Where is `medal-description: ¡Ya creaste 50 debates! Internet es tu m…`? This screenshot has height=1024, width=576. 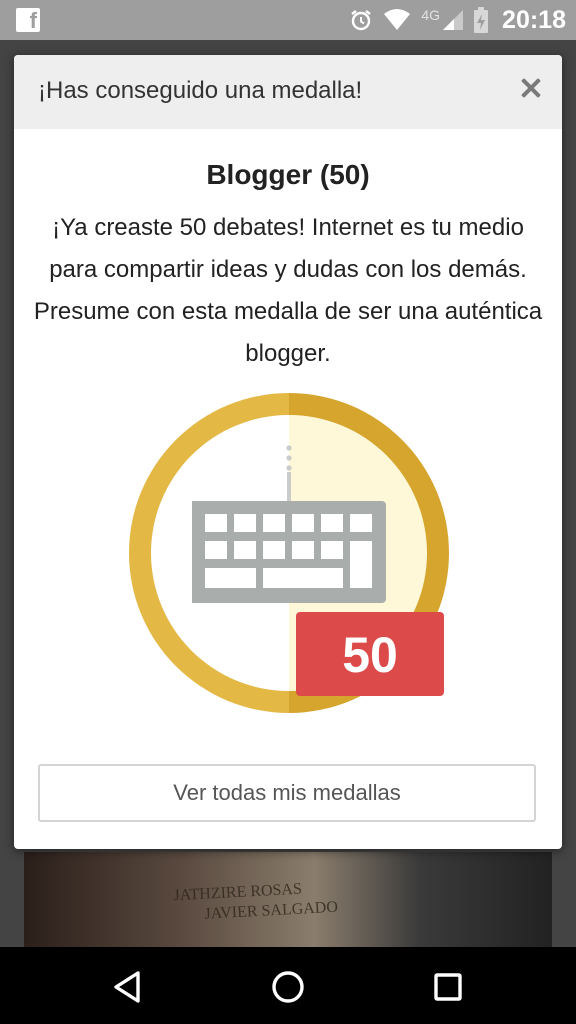 medal-description: ¡Ya creaste 50 debates! Internet es tu m… is located at coordinates (288, 290).